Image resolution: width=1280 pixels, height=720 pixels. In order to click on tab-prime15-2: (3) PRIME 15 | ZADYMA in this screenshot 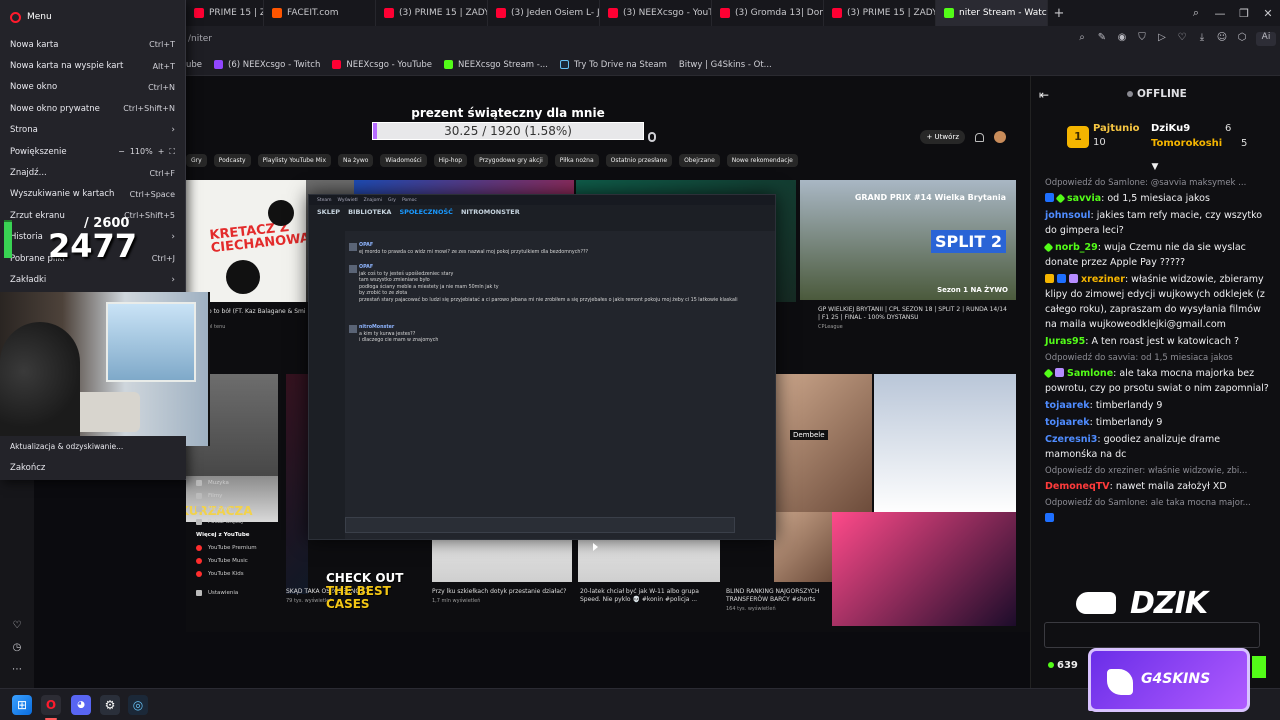, I will do `click(432, 13)`.